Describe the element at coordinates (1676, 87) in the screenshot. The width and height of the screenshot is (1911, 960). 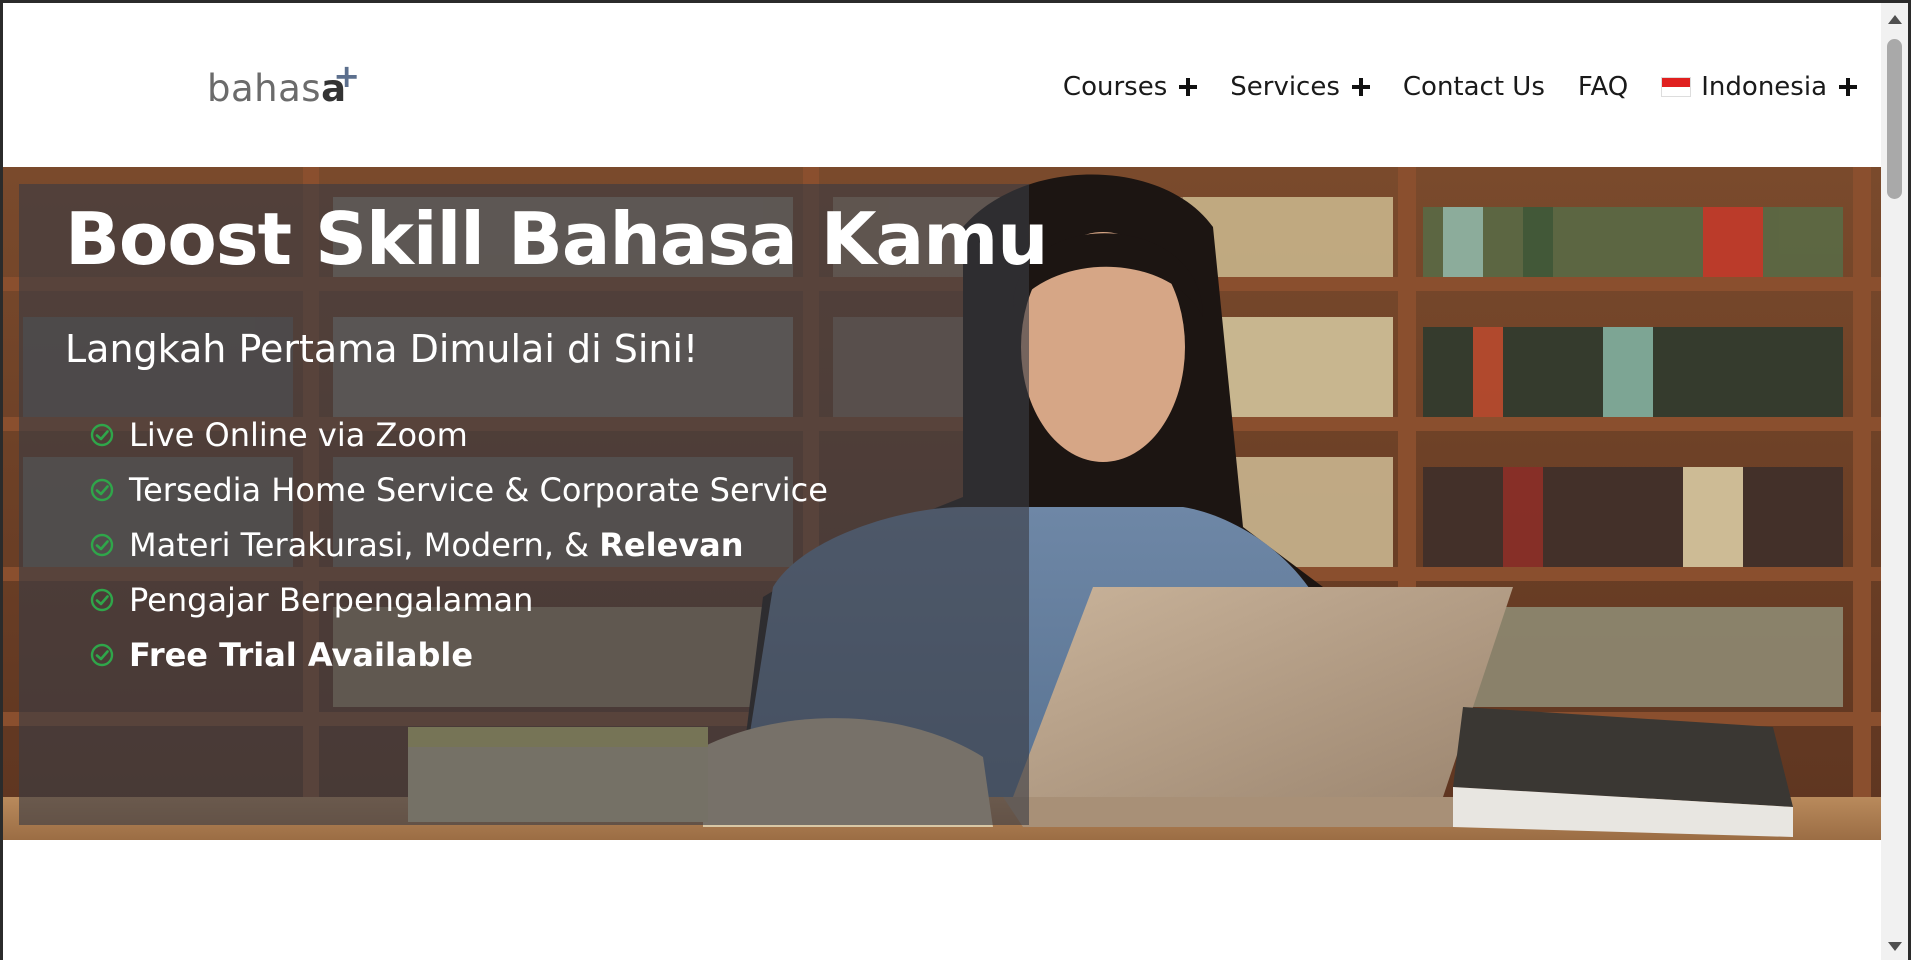
I see `indonesia-flag-icon` at that location.